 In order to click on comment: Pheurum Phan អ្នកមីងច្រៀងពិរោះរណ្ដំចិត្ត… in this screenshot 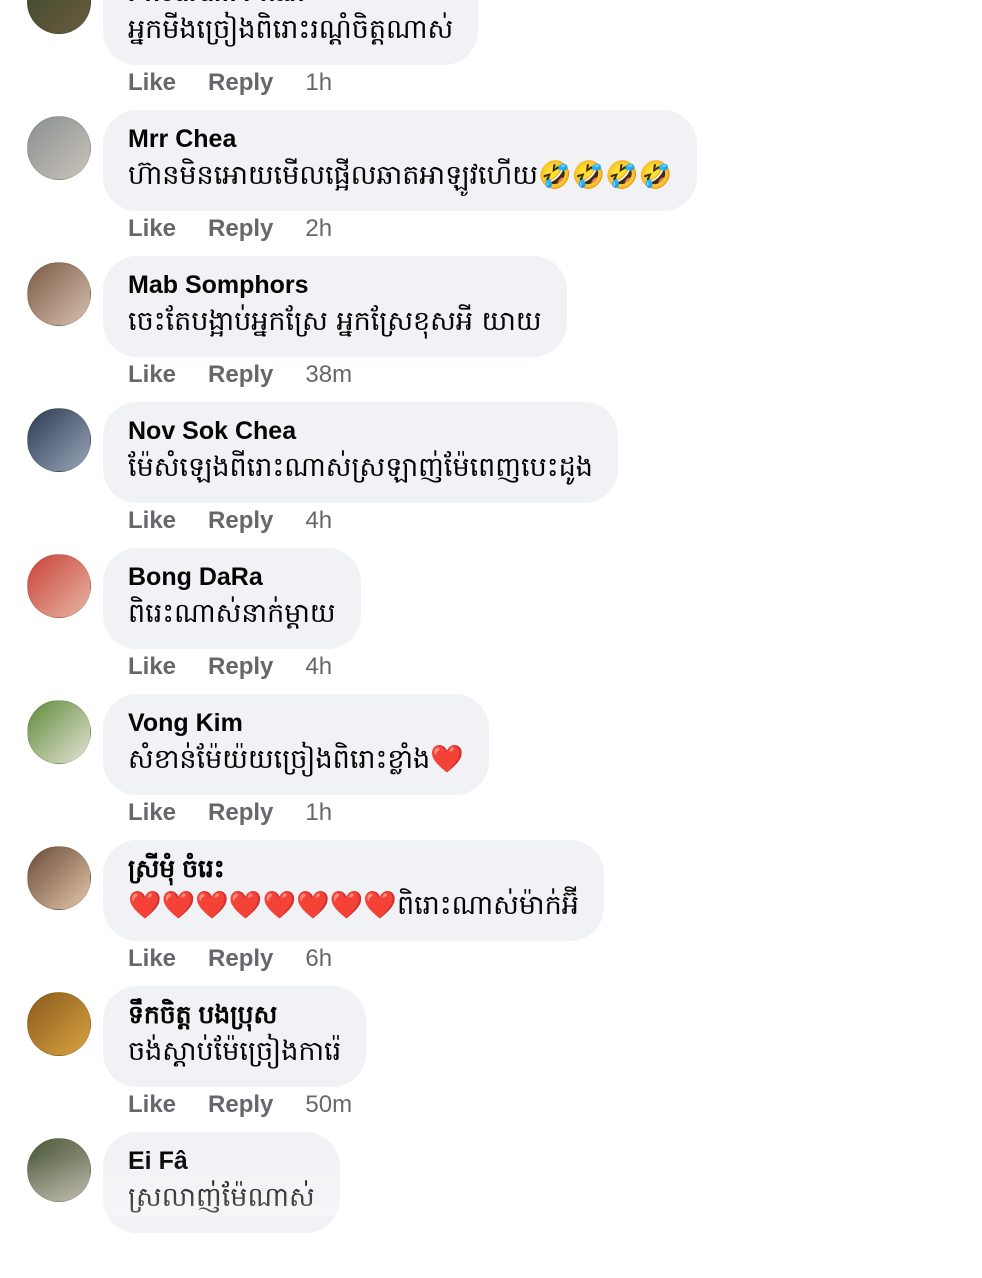, I will do `click(491, 55)`.